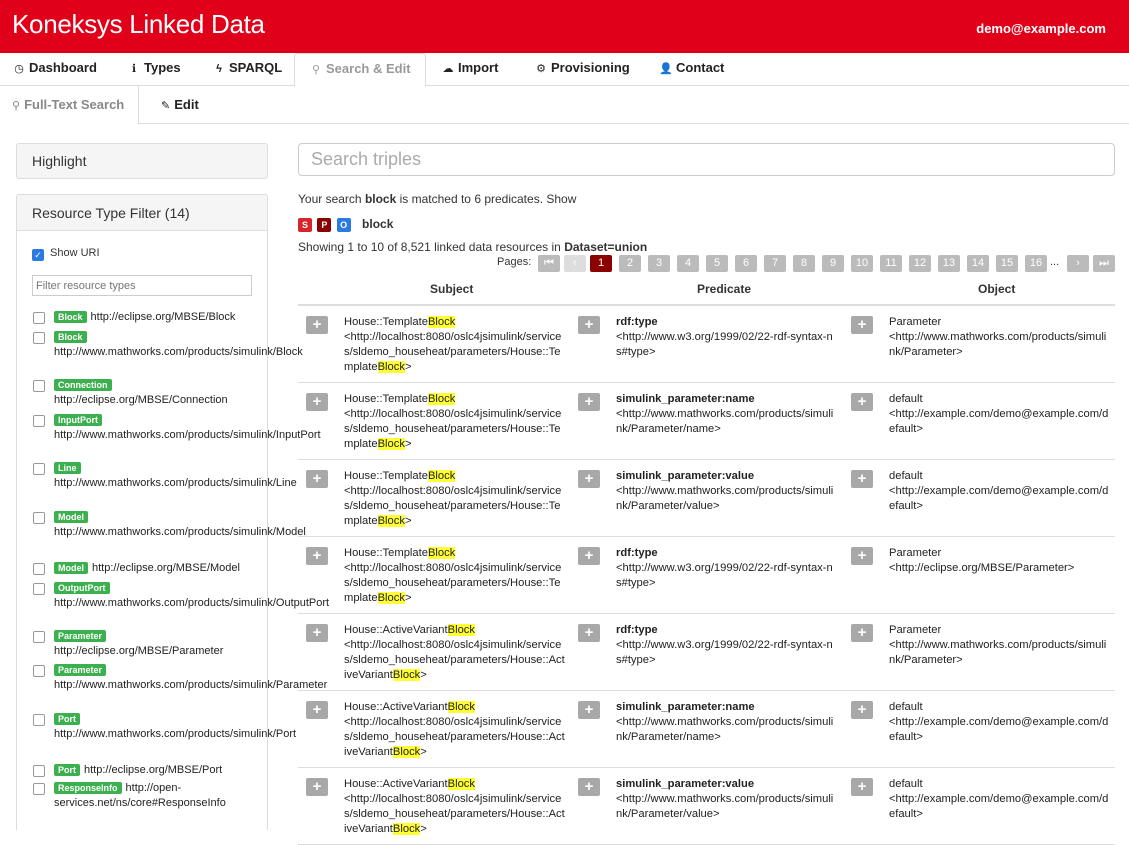  Describe the element at coordinates (1104, 263) in the screenshot. I see `last-page-button: ⏭` at that location.